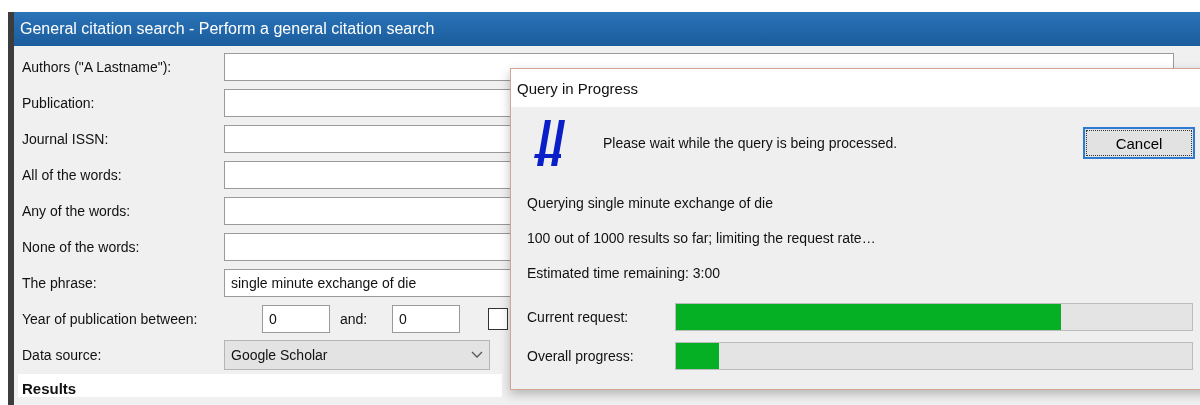 This screenshot has height=405, width=1200. Describe the element at coordinates (62, 355) in the screenshot. I see `field-label: Data source:` at that location.